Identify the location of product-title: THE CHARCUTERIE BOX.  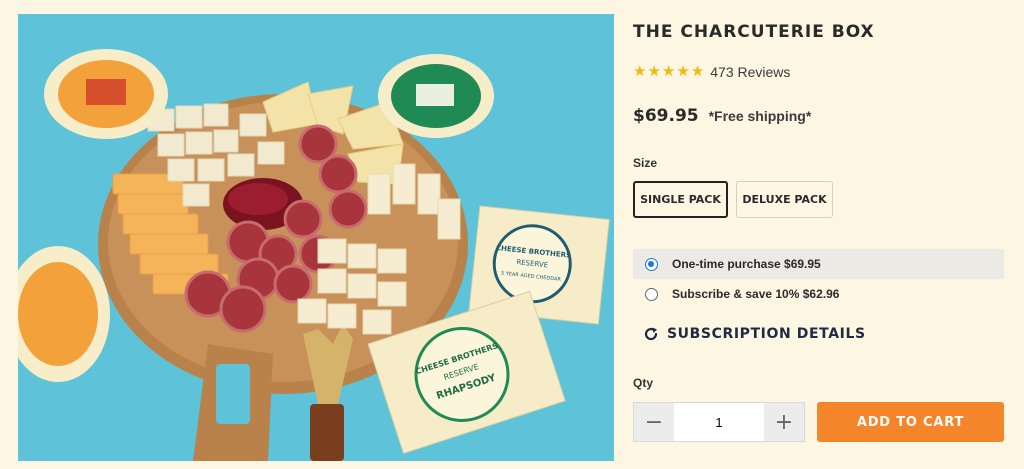
(754, 32).